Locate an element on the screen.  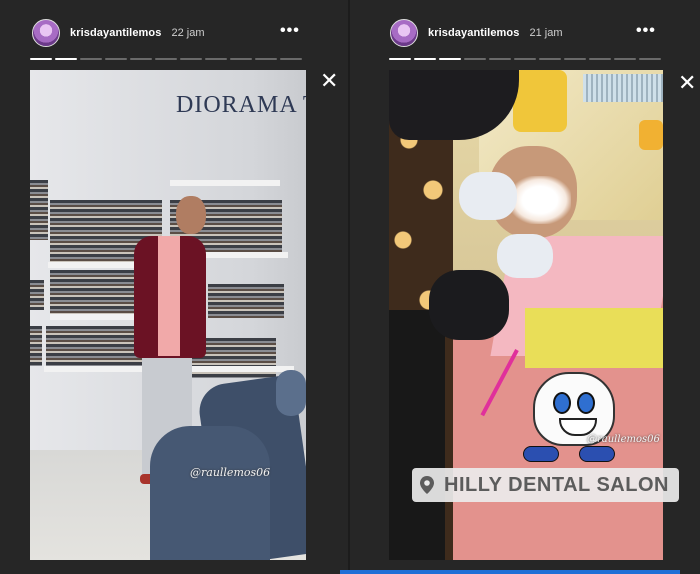
location-pin-icon is located at coordinates (427, 485).